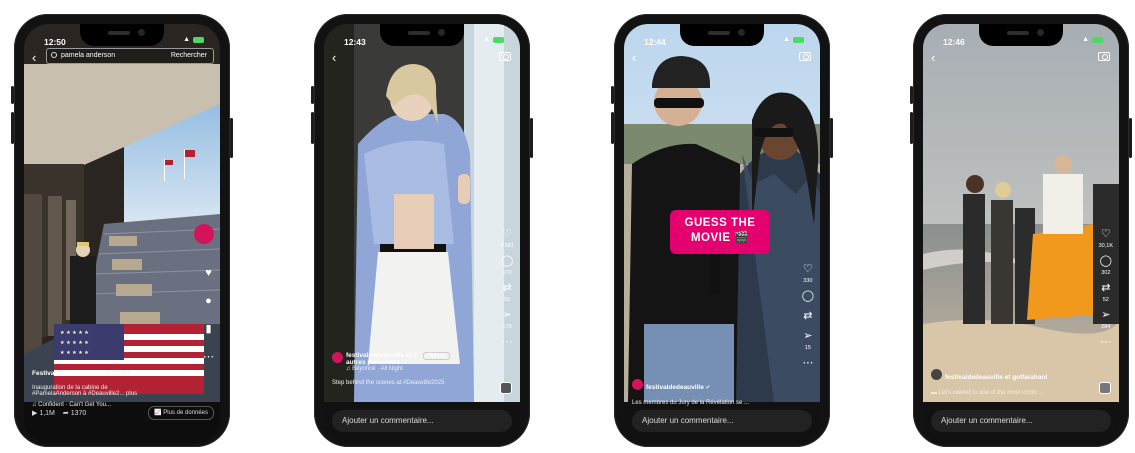  Describe the element at coordinates (381, 355) in the screenshot. I see `account-names-1: festivaldedeauville et 3` at that location.